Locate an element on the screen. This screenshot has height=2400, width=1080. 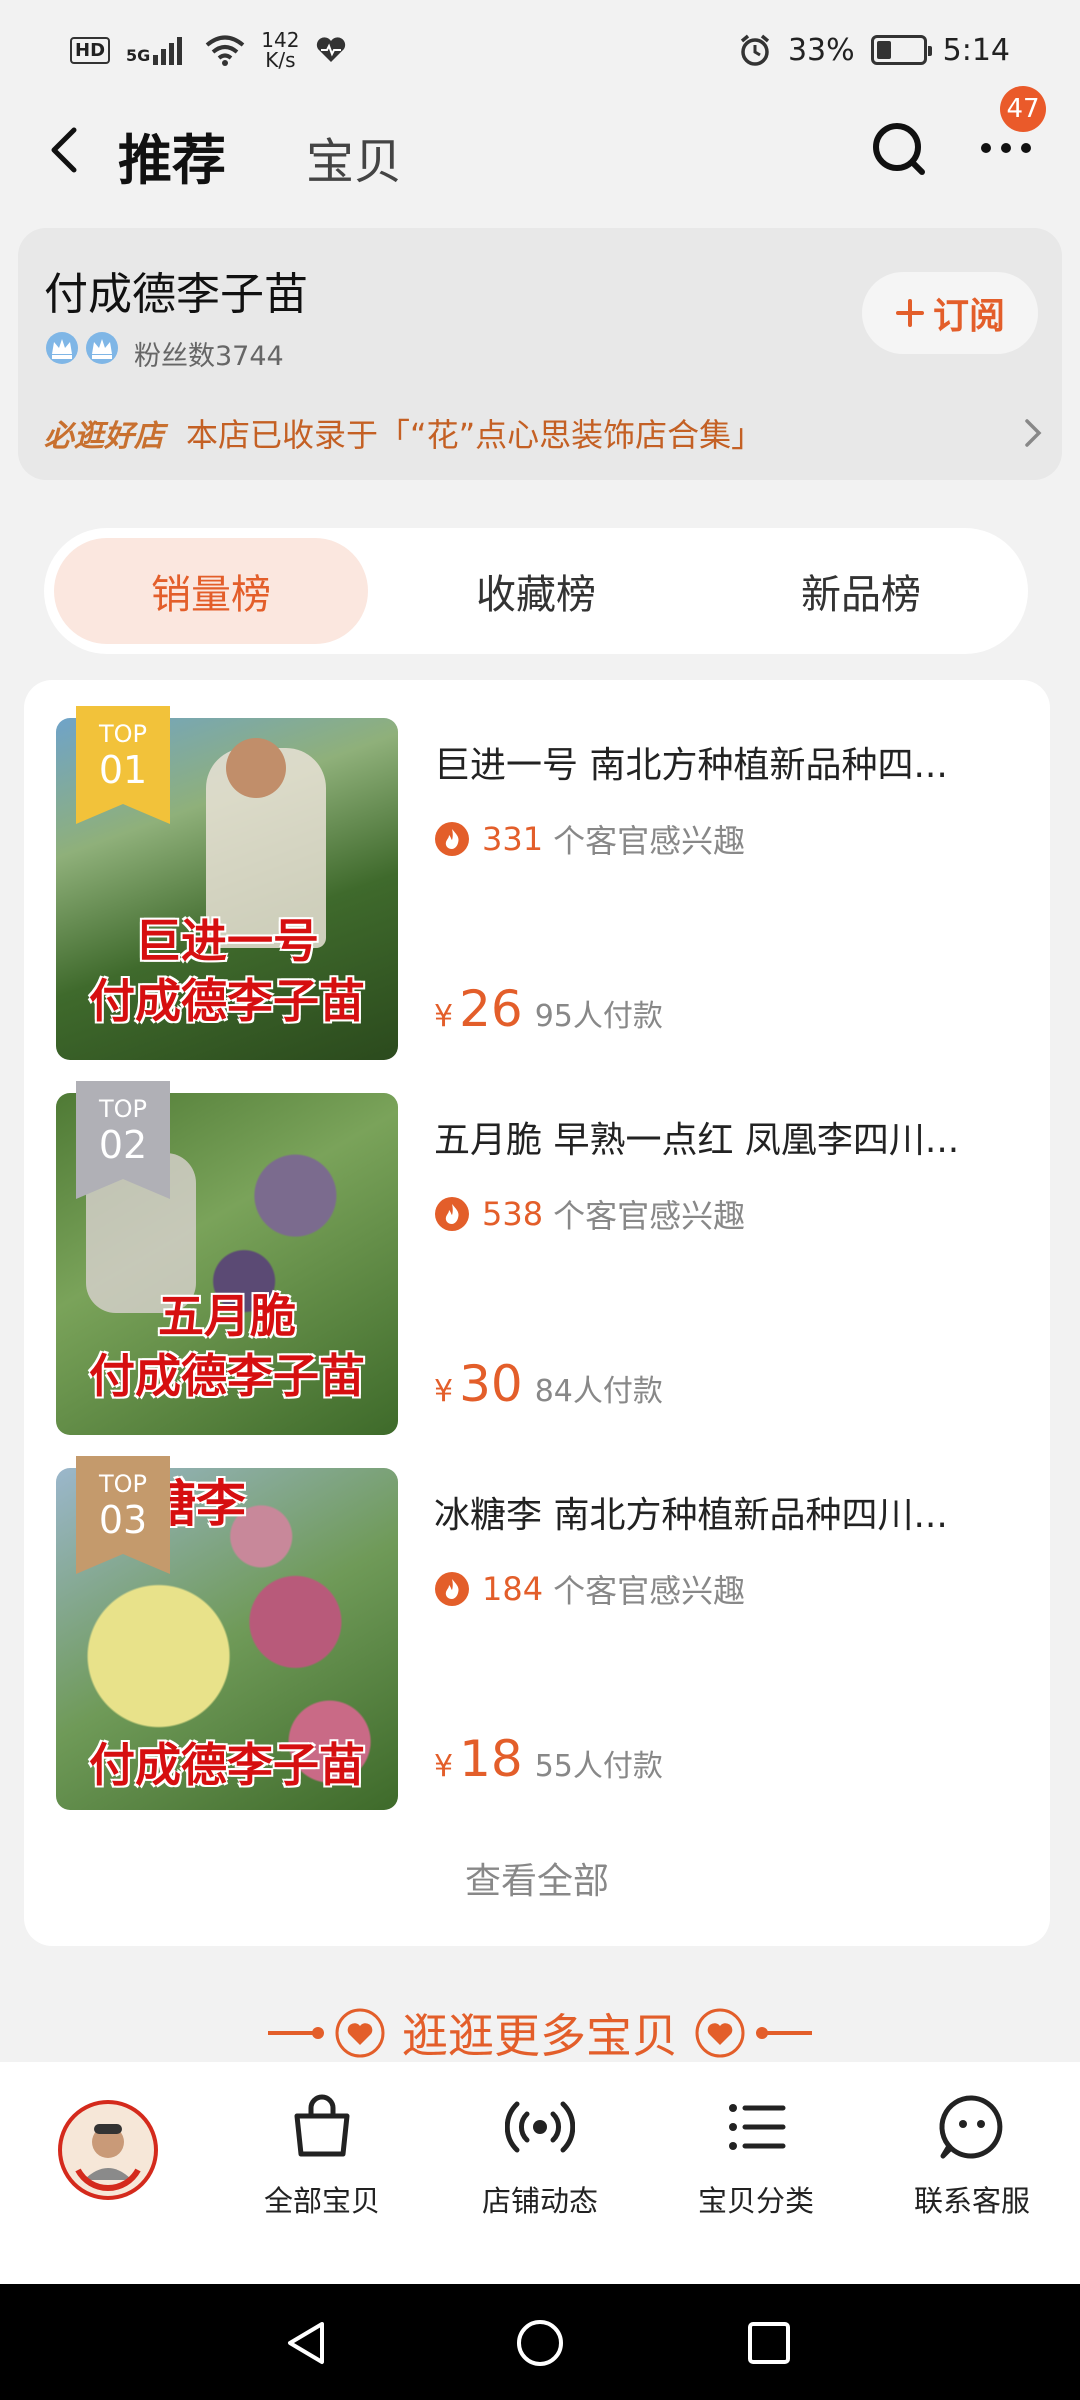
more-icon is located at coordinates (1006, 148).